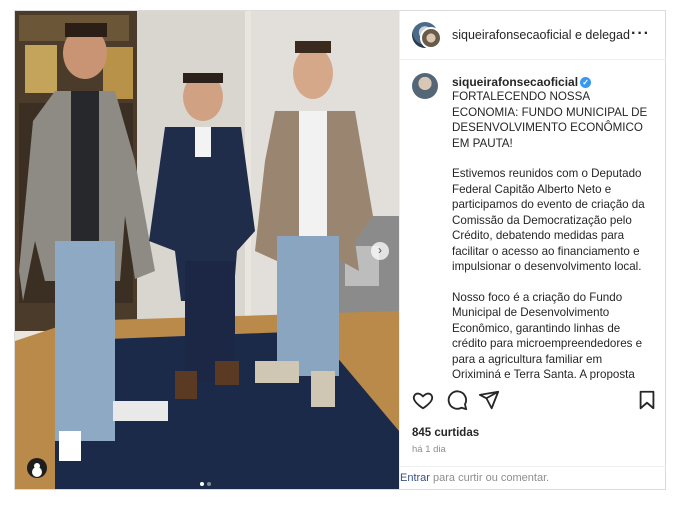 This screenshot has height=506, width=678. Describe the element at coordinates (431, 38) in the screenshot. I see `avatar-secondary` at that location.